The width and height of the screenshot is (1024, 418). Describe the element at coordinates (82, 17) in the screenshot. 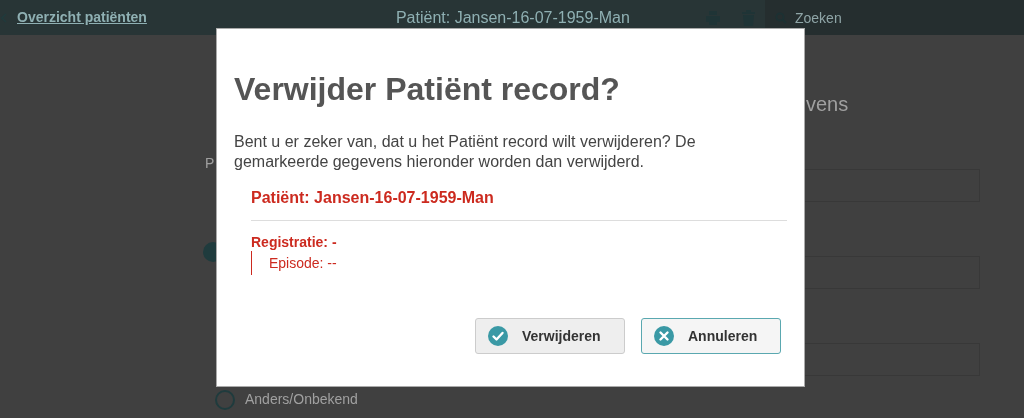

I see `back-link: Overzicht patiënten` at that location.